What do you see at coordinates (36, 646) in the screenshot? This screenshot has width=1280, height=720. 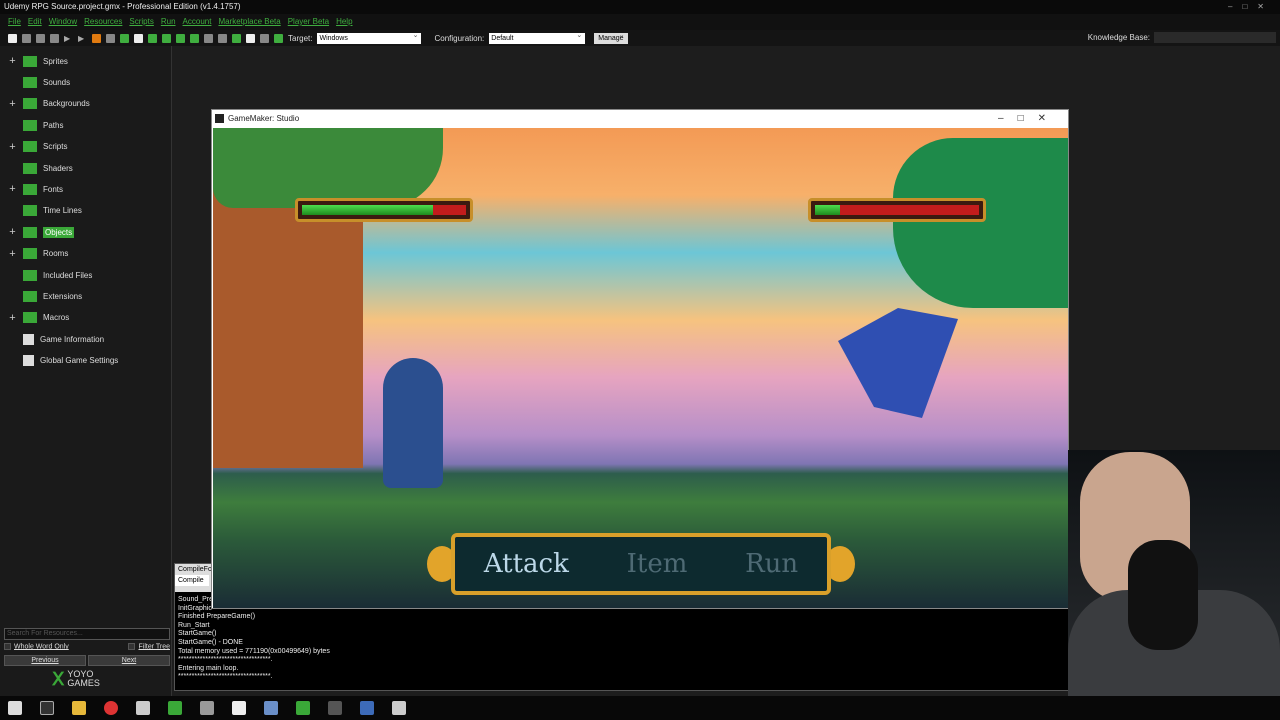 I see `whole-word-checkbox: Whole Word Only` at bounding box center [36, 646].